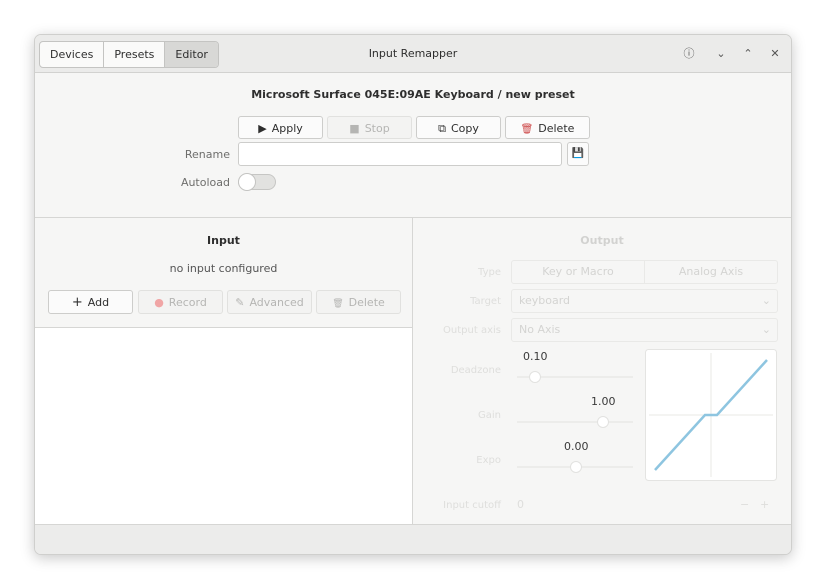 This screenshot has height=588, width=825. What do you see at coordinates (489, 272) in the screenshot?
I see `type-label: Type` at bounding box center [489, 272].